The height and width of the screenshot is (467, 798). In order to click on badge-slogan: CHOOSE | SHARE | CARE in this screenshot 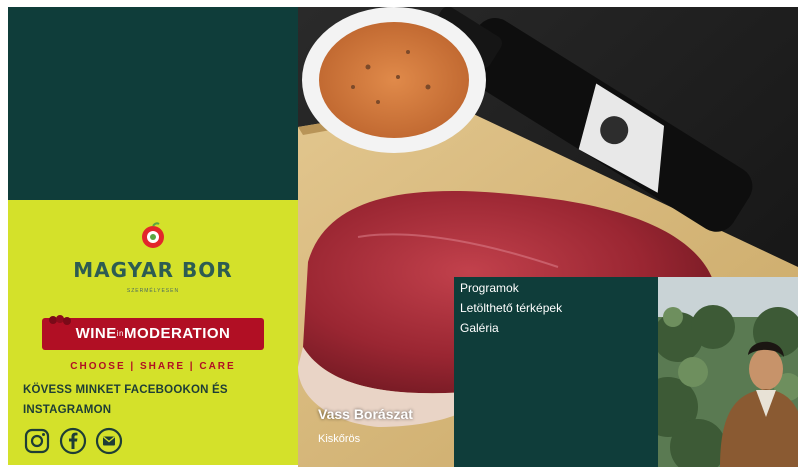, I will do `click(153, 366)`.